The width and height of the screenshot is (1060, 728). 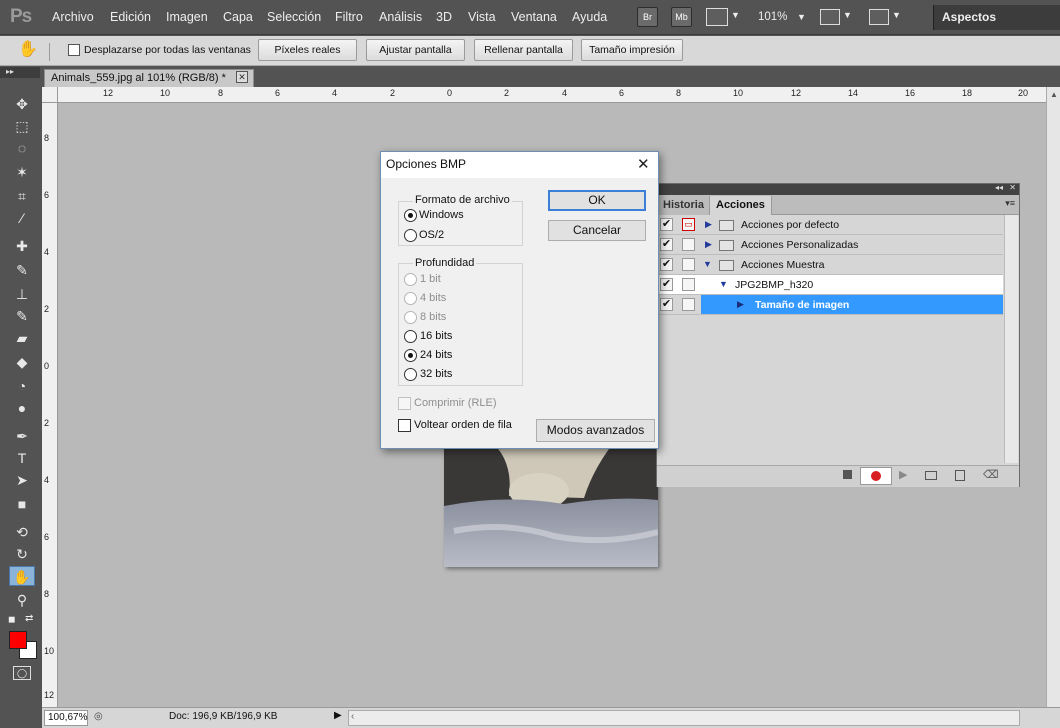 What do you see at coordinates (22, 408) in the screenshot?
I see `dodge-tool-icon: ●` at bounding box center [22, 408].